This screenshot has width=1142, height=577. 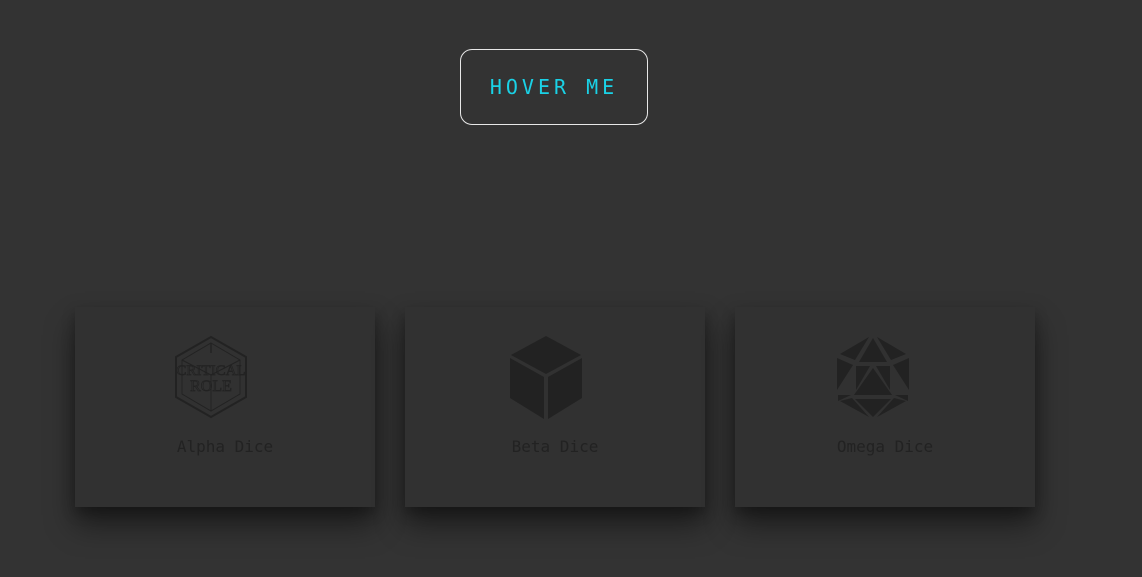 I want to click on critical-role-logo-text-bottom: ROLE, so click(x=211, y=386).